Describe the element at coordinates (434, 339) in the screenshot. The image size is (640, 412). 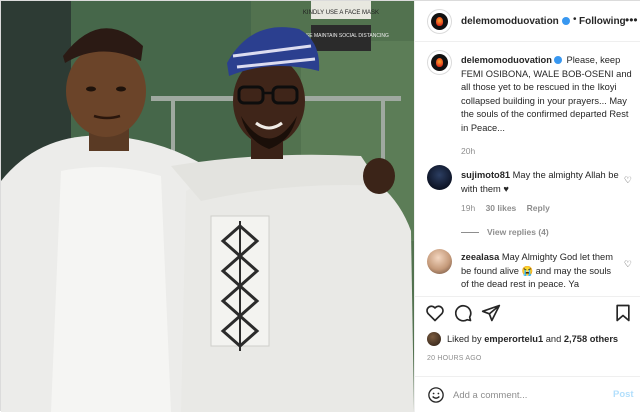
I see `liker-avatar` at that location.